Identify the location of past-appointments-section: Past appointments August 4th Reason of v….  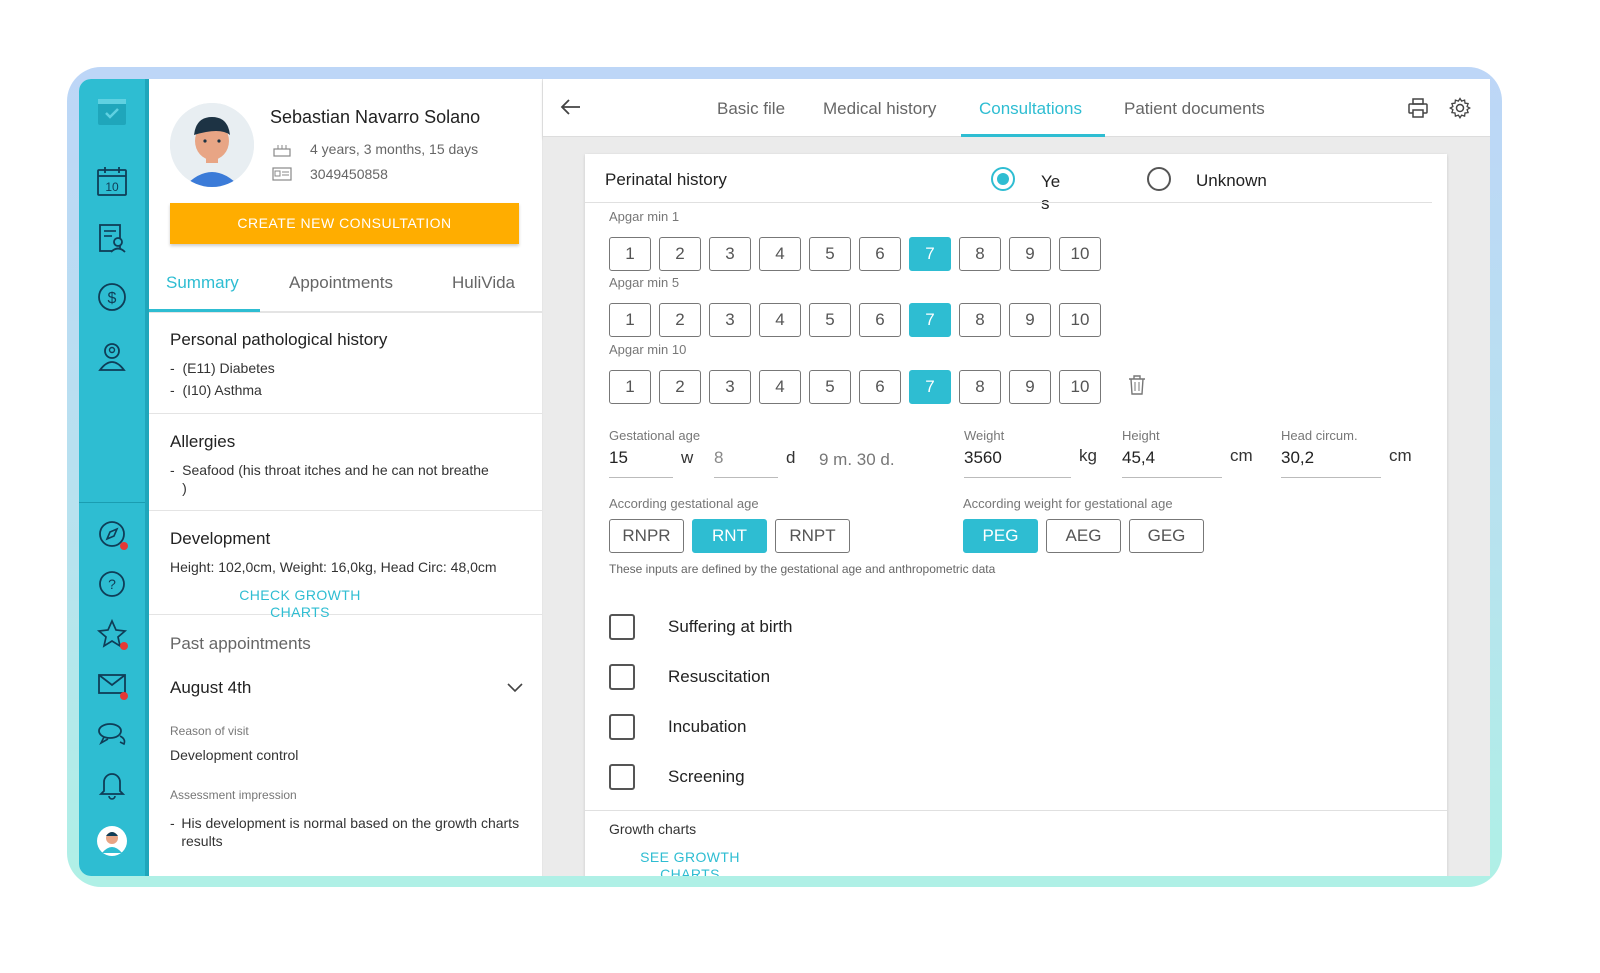
(345, 746).